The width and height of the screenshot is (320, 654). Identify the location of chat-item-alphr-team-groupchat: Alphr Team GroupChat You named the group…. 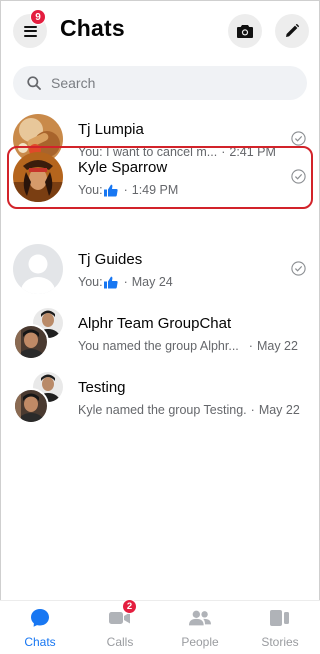
(160, 333).